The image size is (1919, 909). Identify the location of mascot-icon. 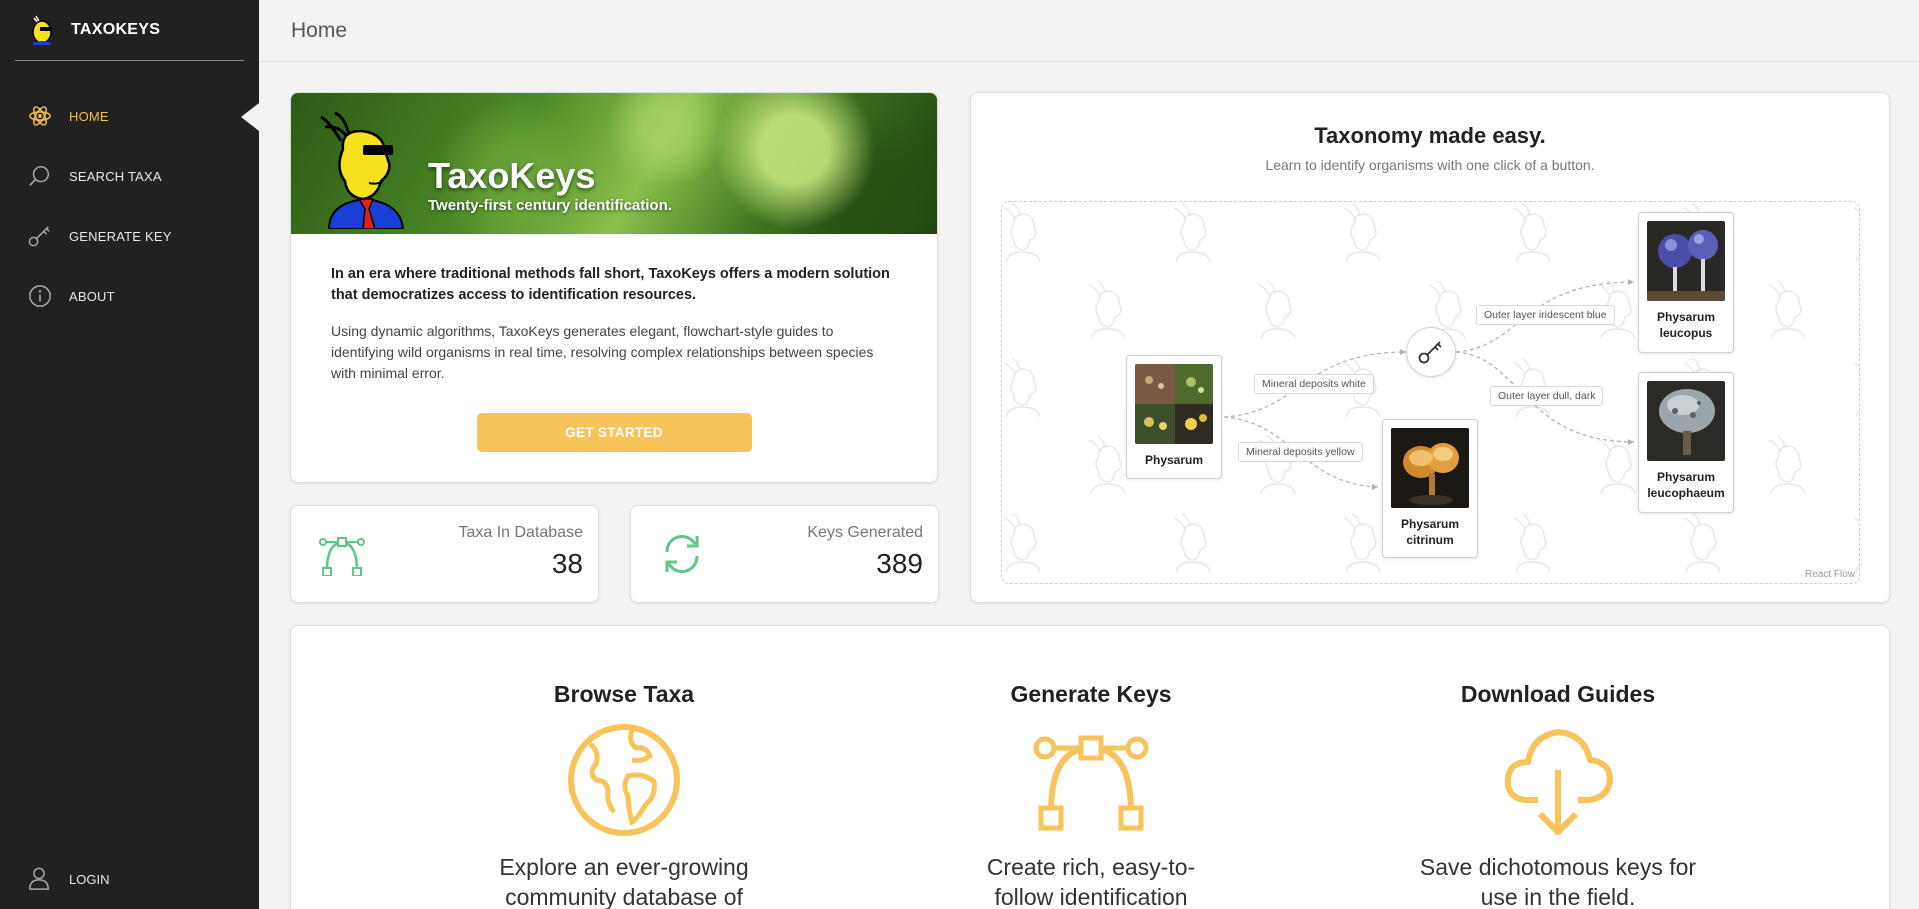
(362, 170).